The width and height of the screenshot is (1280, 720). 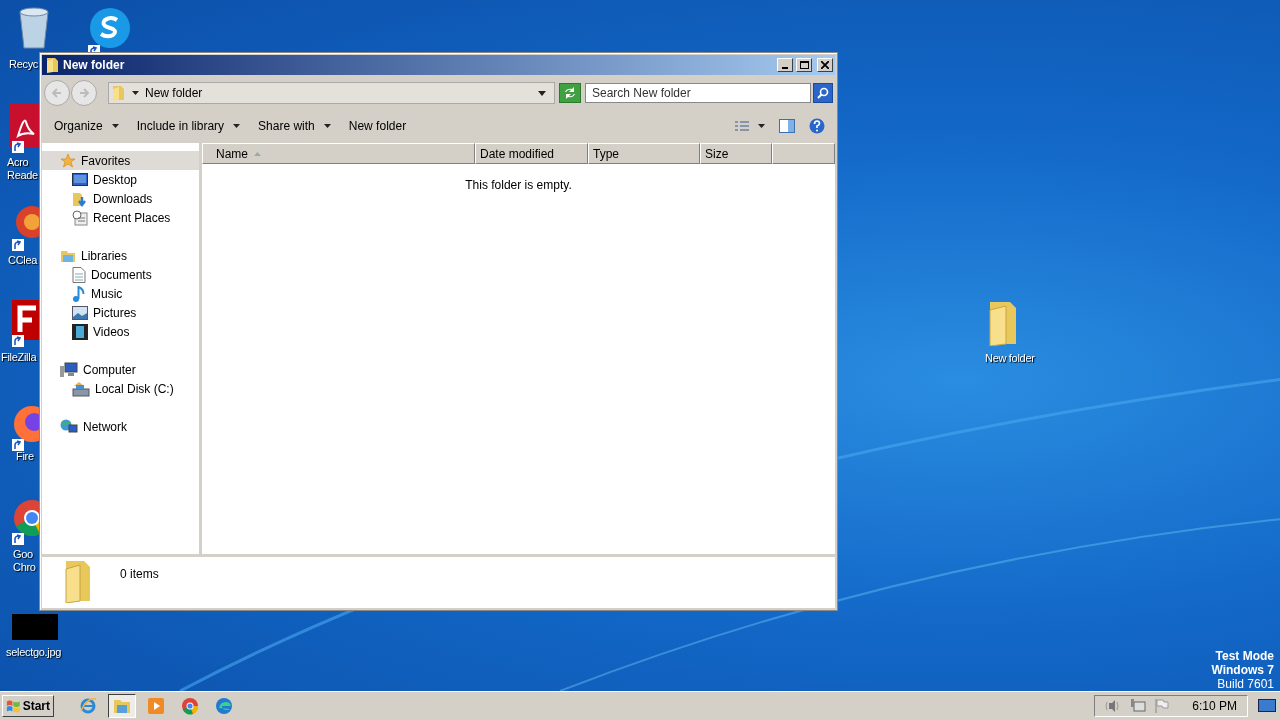 I want to click on close-icon, so click(x=825, y=65).